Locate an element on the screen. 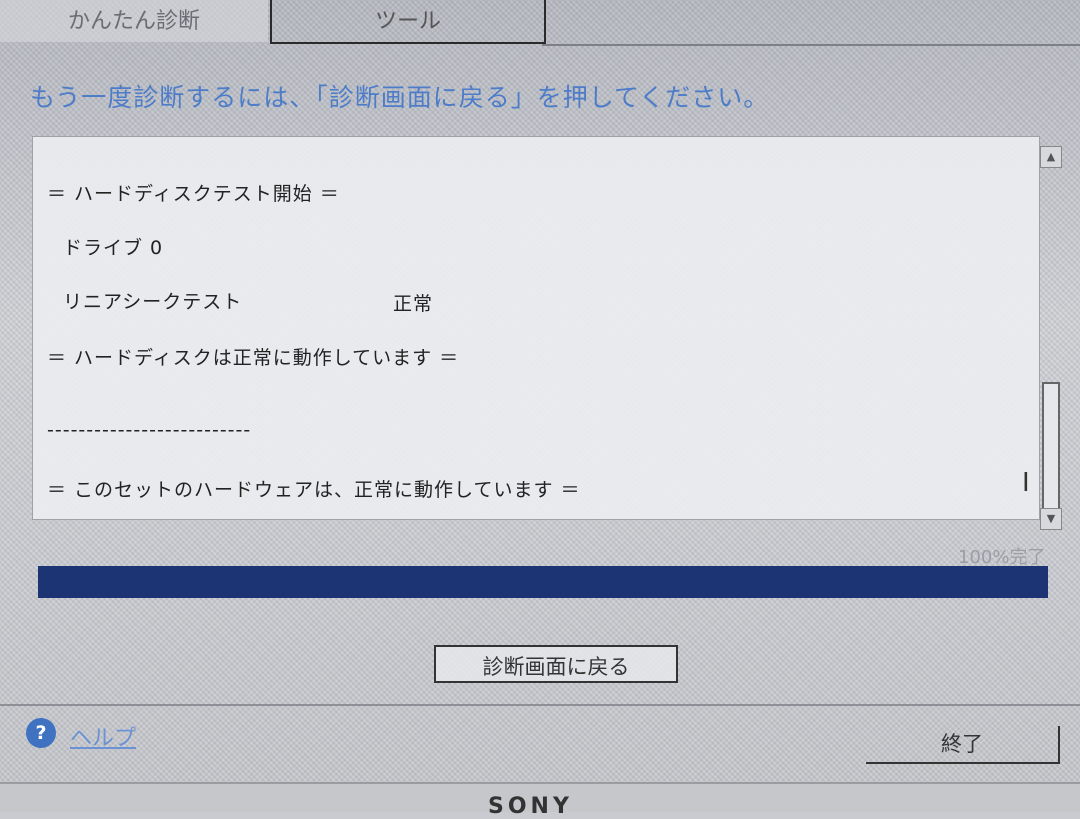 Image resolution: width=1080 pixels, height=819 pixels. text-cursor-icon: I is located at coordinates (1026, 483).